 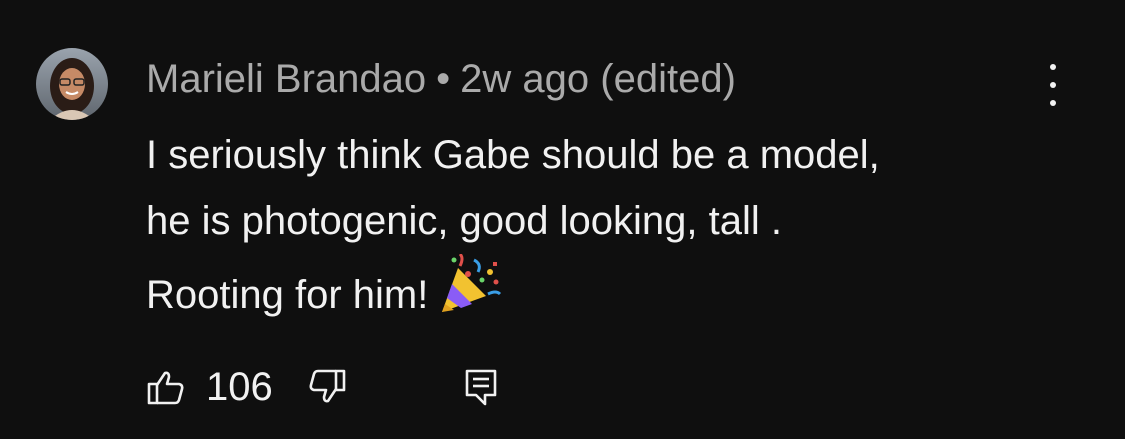 I want to click on edited-label: (edited), so click(x=668, y=79).